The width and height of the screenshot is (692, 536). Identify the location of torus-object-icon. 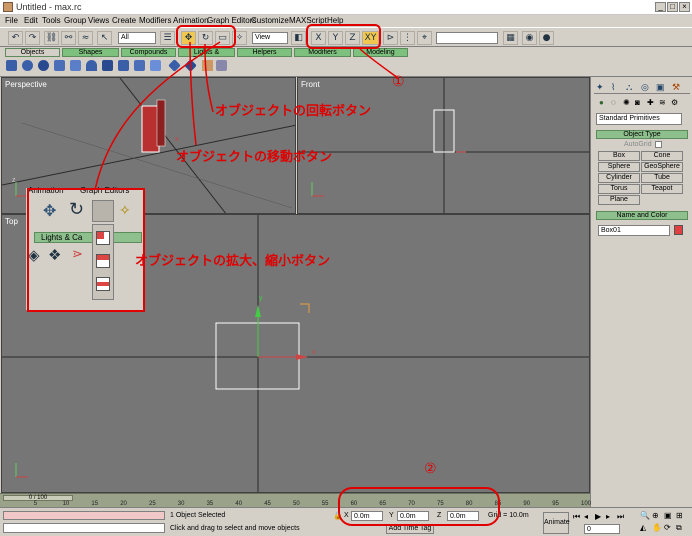
(123, 65).